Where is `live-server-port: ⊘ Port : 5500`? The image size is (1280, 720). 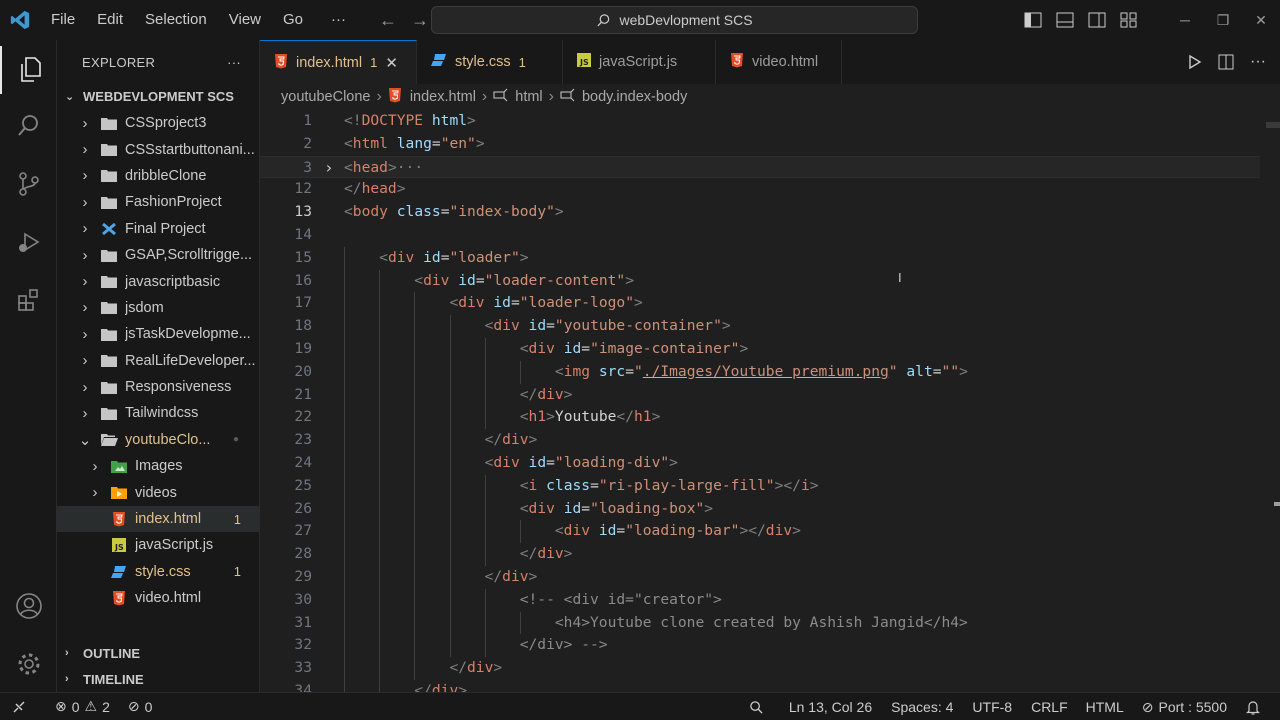 live-server-port: ⊘ Port : 5500 is located at coordinates (1184, 707).